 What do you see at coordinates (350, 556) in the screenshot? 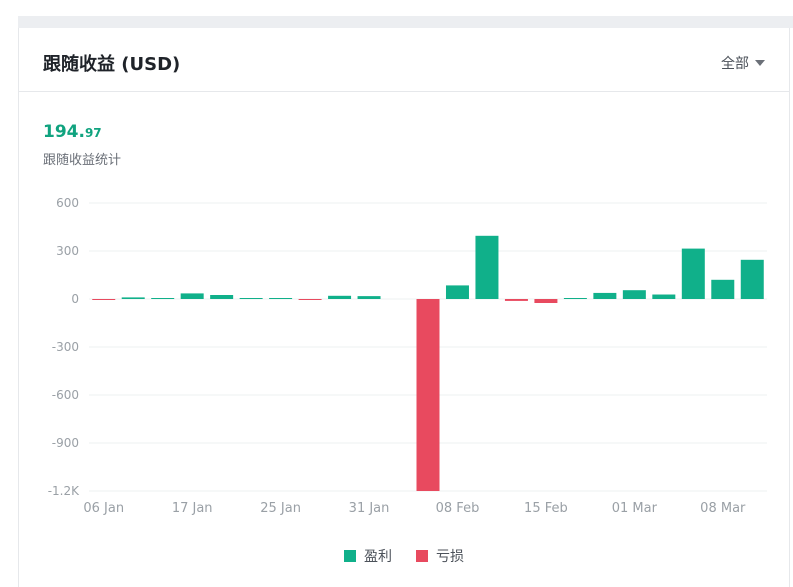
I see `legend-swatch-profit` at bounding box center [350, 556].